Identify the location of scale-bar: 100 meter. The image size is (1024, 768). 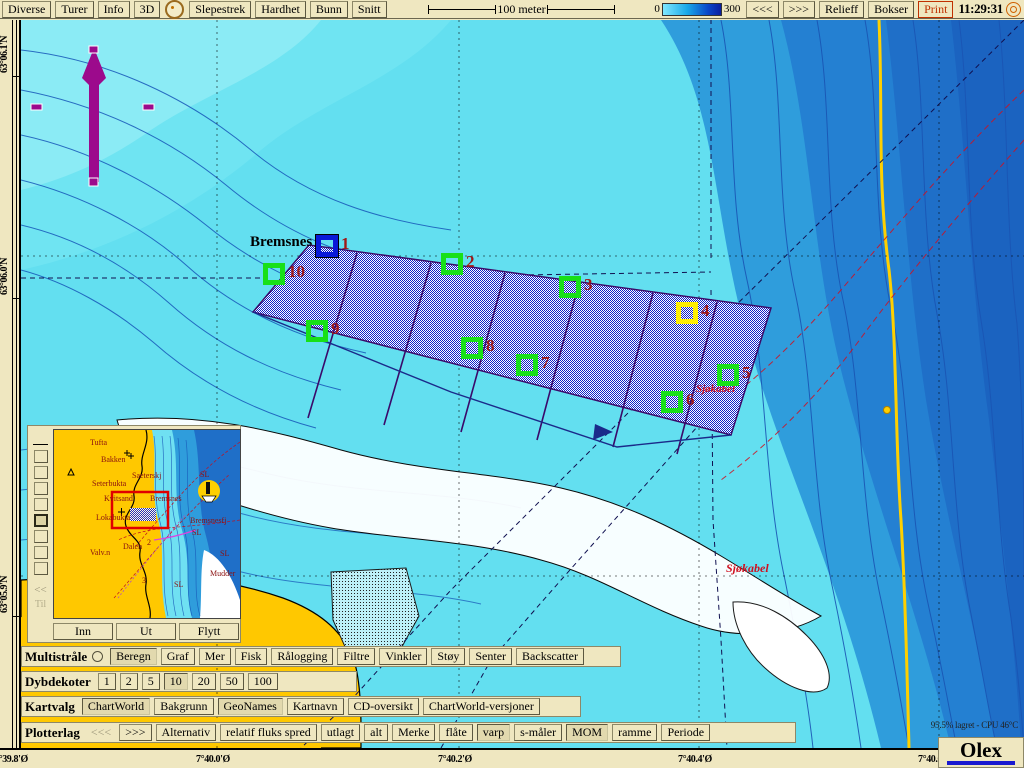
(521, 9).